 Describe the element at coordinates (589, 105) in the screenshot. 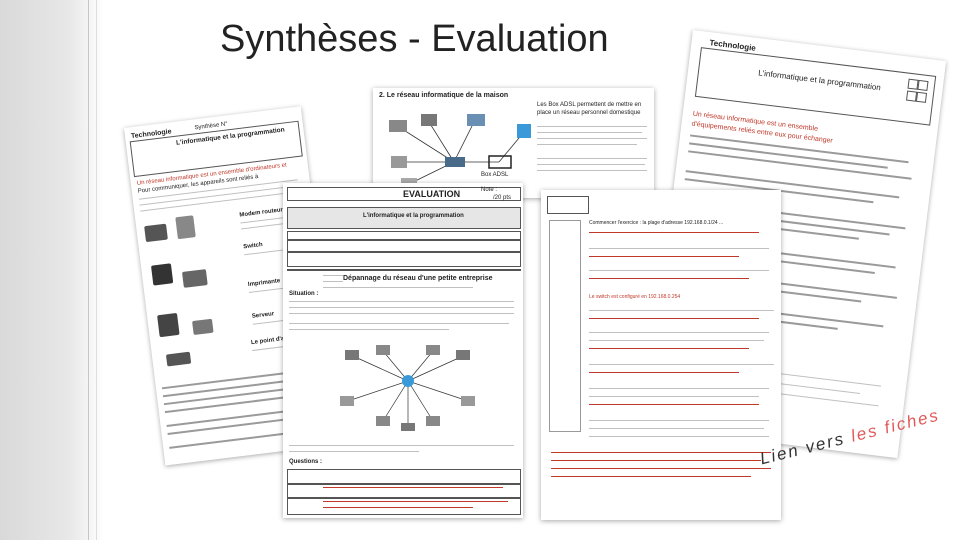

I see `doc-network-text1: Les Box ADSL permettent de mettre en` at that location.